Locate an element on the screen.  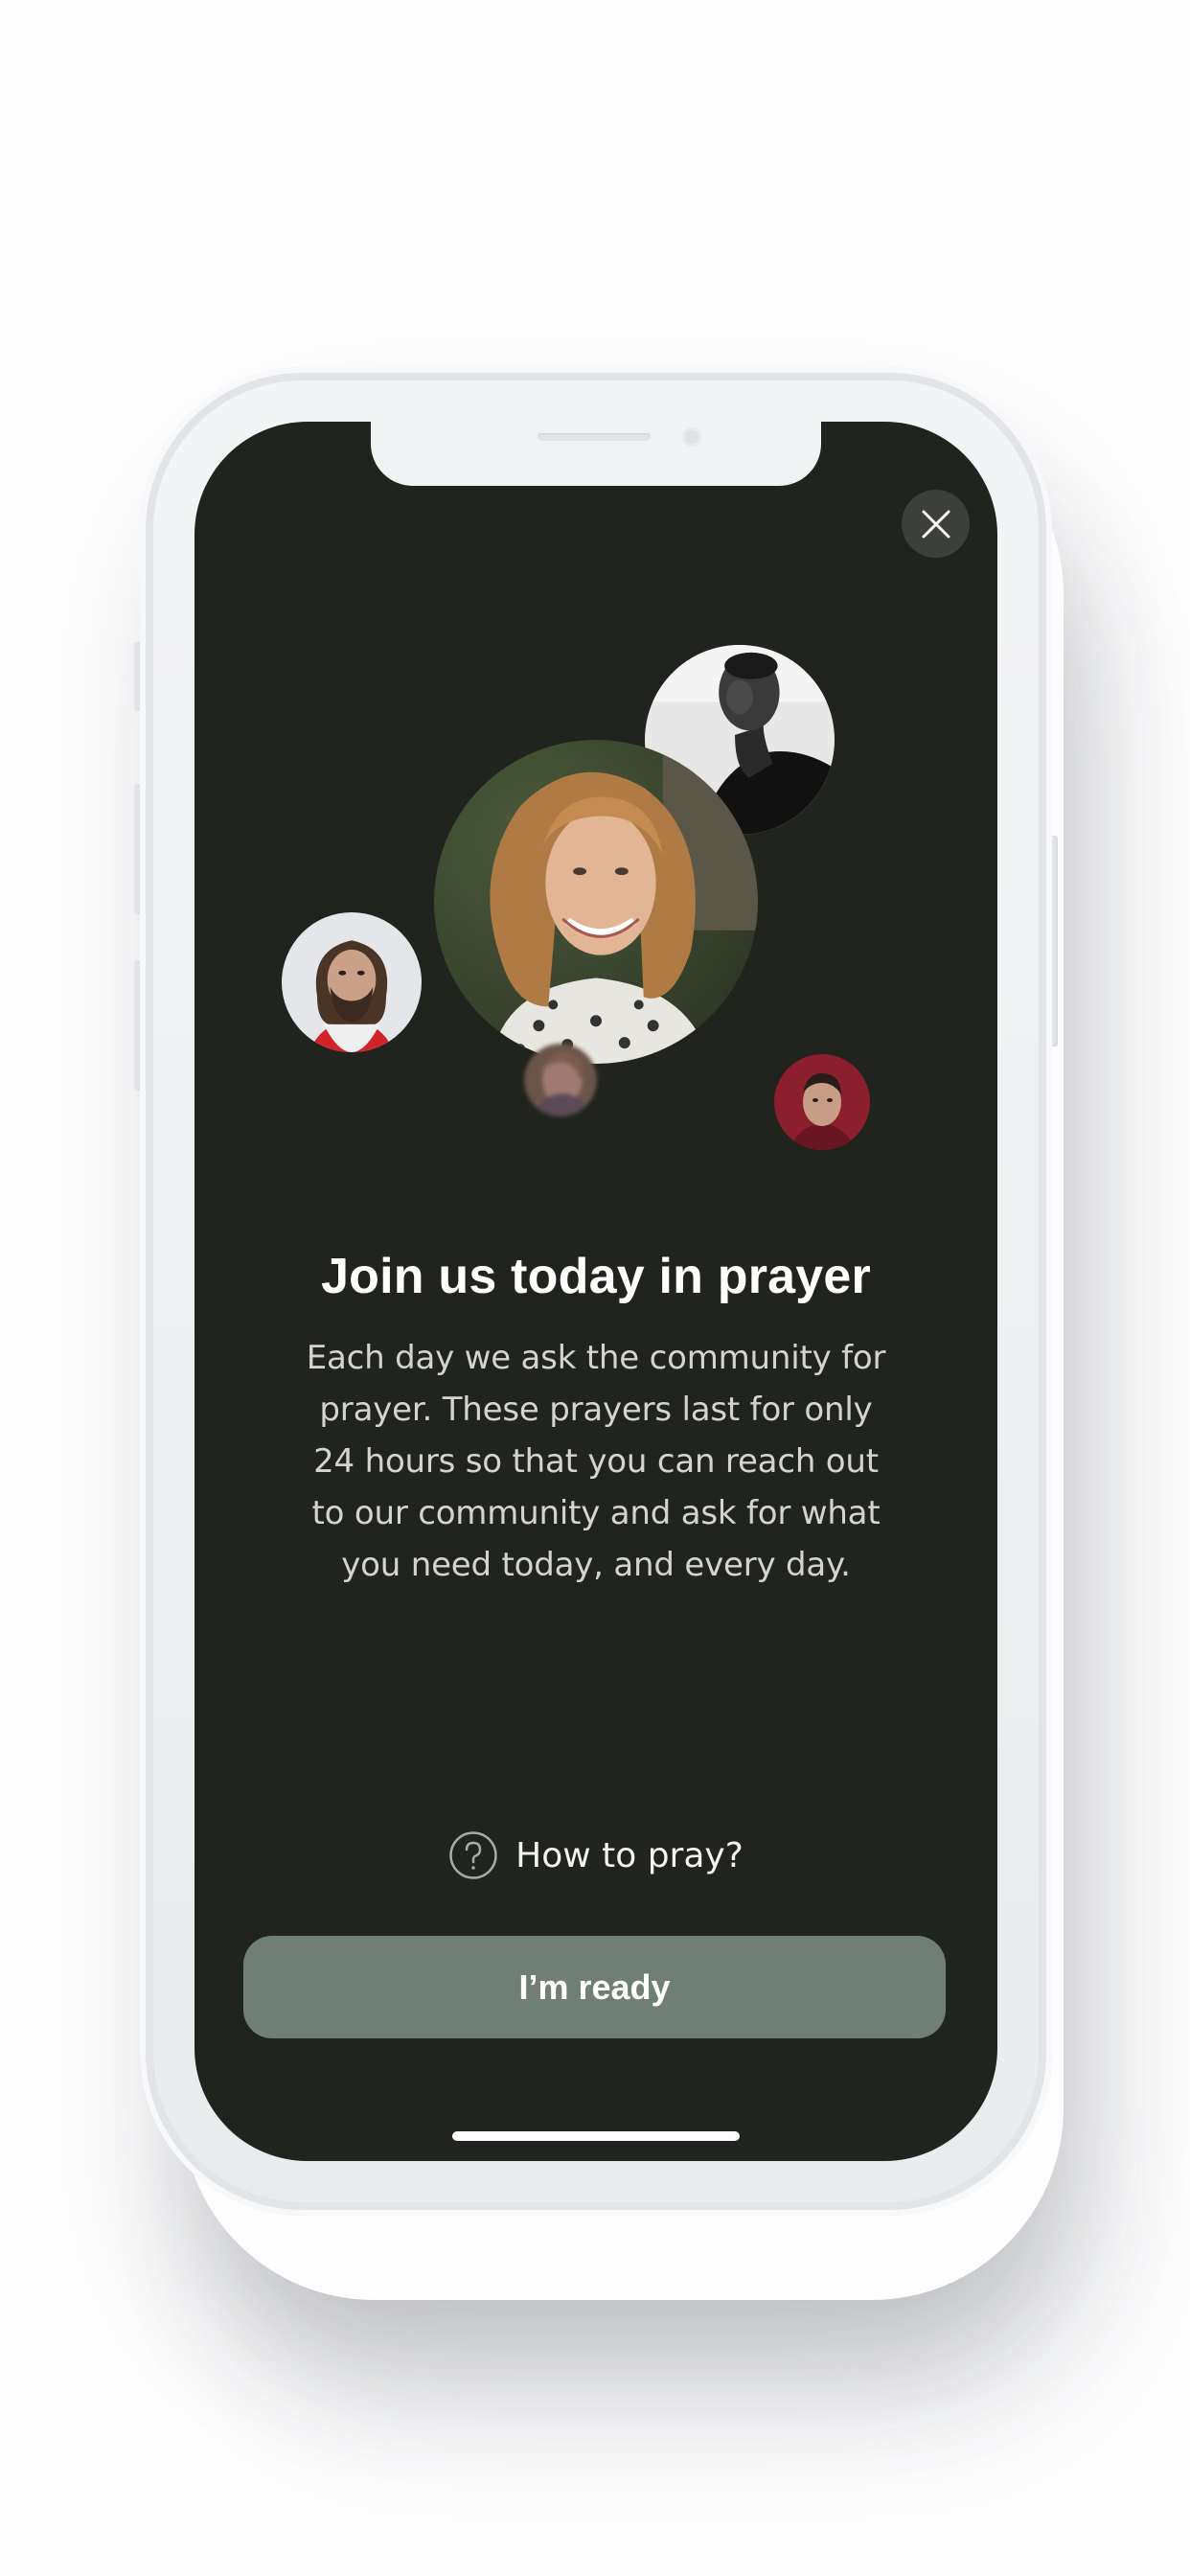
avatar-blurred-small is located at coordinates (560, 1080).